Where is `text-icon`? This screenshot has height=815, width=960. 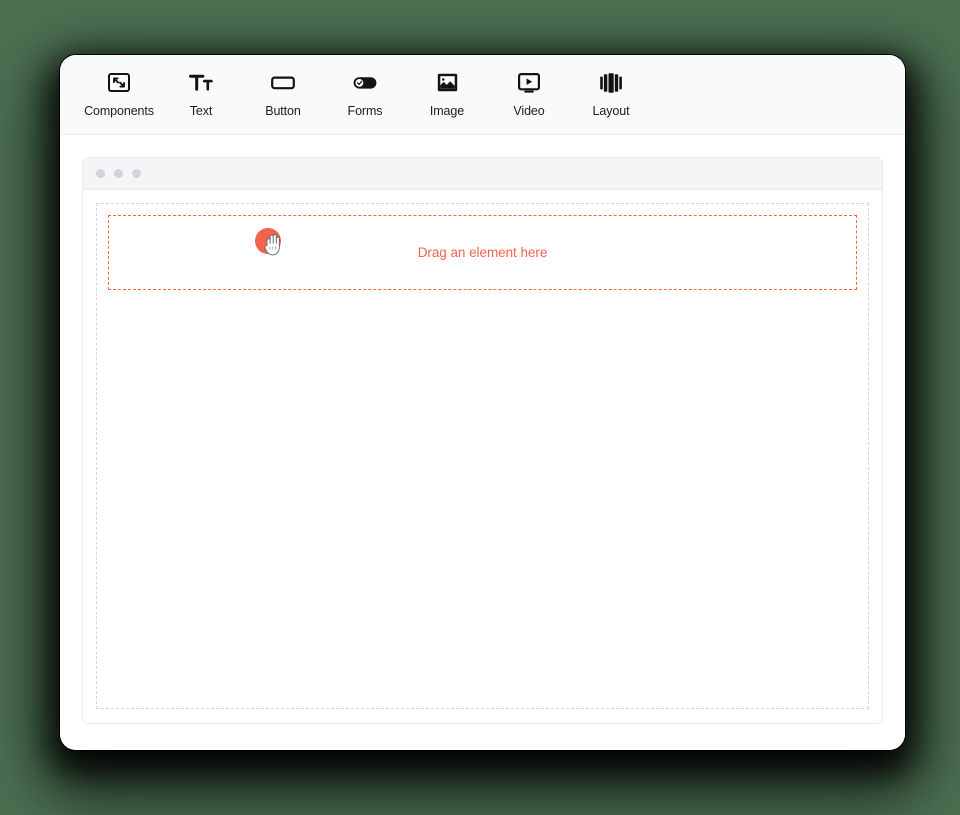
text-icon is located at coordinates (201, 83).